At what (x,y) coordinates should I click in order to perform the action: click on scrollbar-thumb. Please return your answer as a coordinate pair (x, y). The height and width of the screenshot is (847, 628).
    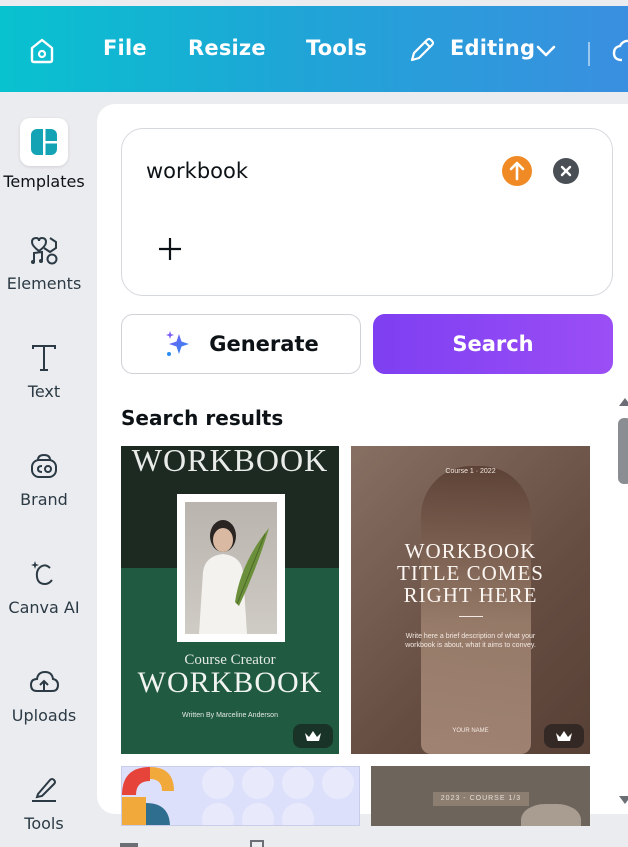
    Looking at the image, I should click on (623, 451).